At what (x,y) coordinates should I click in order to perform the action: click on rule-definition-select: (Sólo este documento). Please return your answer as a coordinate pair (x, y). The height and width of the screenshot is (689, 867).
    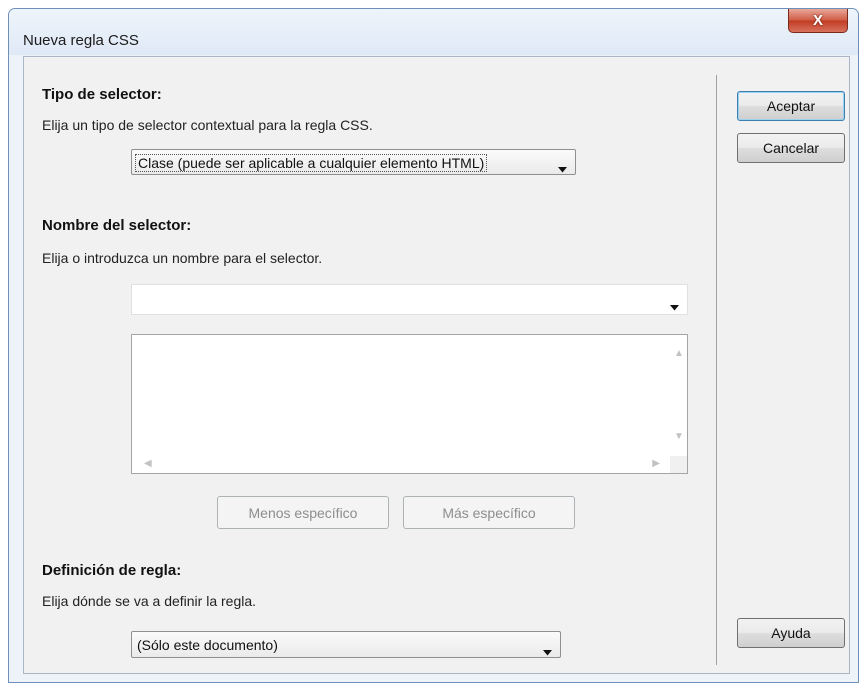
    Looking at the image, I should click on (346, 644).